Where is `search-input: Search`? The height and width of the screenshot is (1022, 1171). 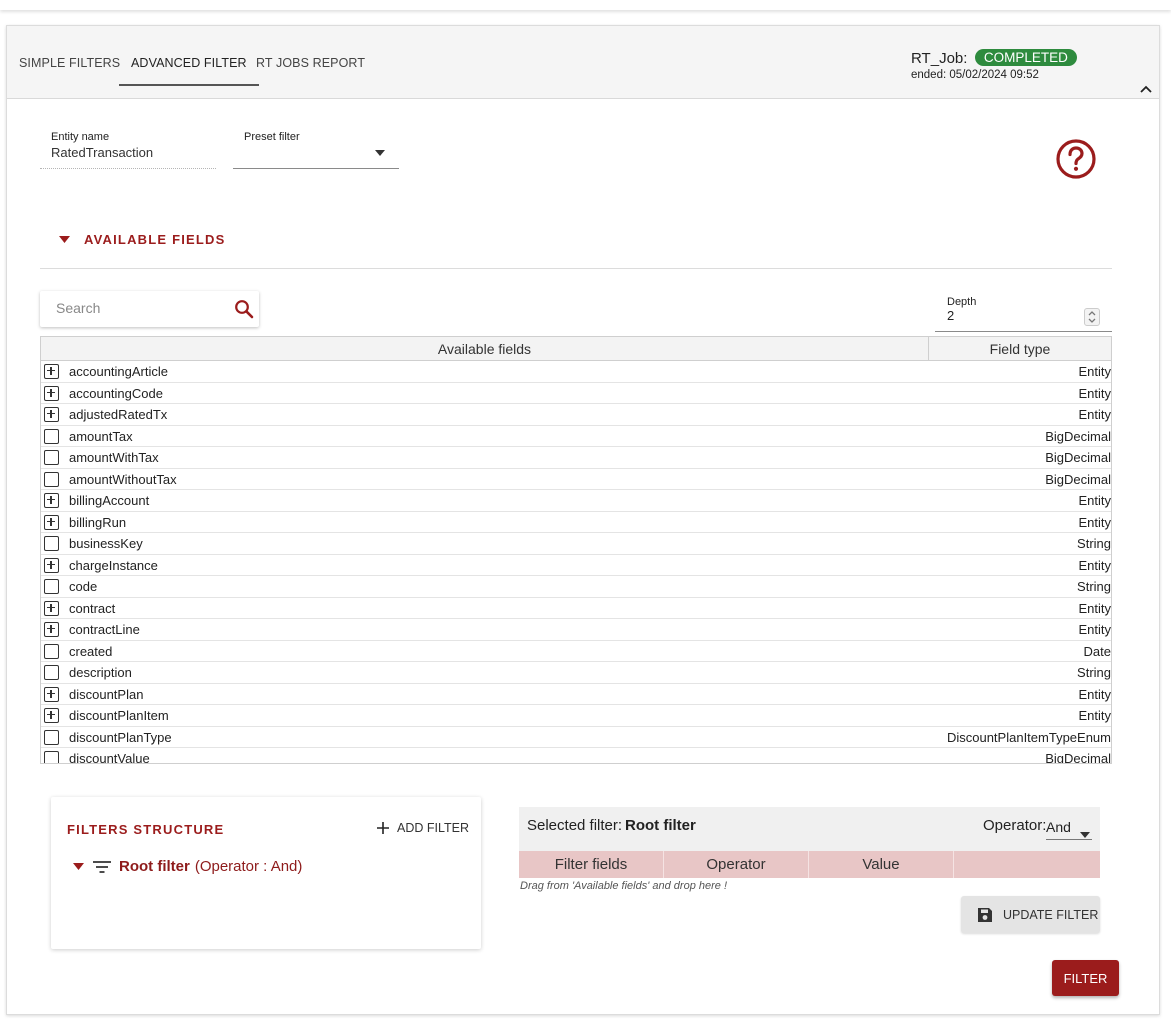 search-input: Search is located at coordinates (149, 309).